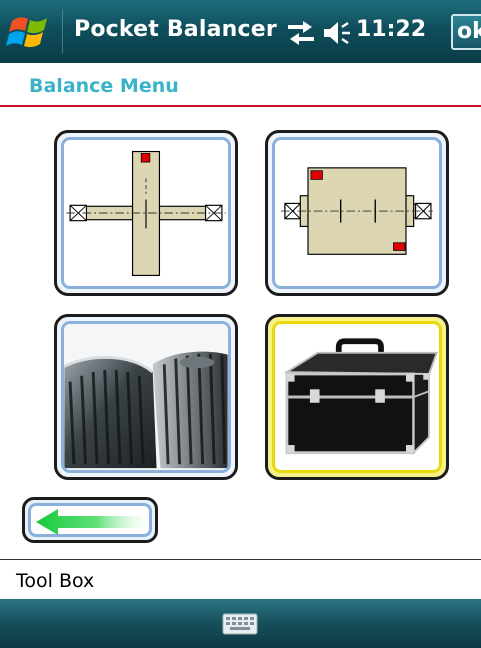 This screenshot has height=648, width=481. I want to click on title-separator, so click(62, 32).